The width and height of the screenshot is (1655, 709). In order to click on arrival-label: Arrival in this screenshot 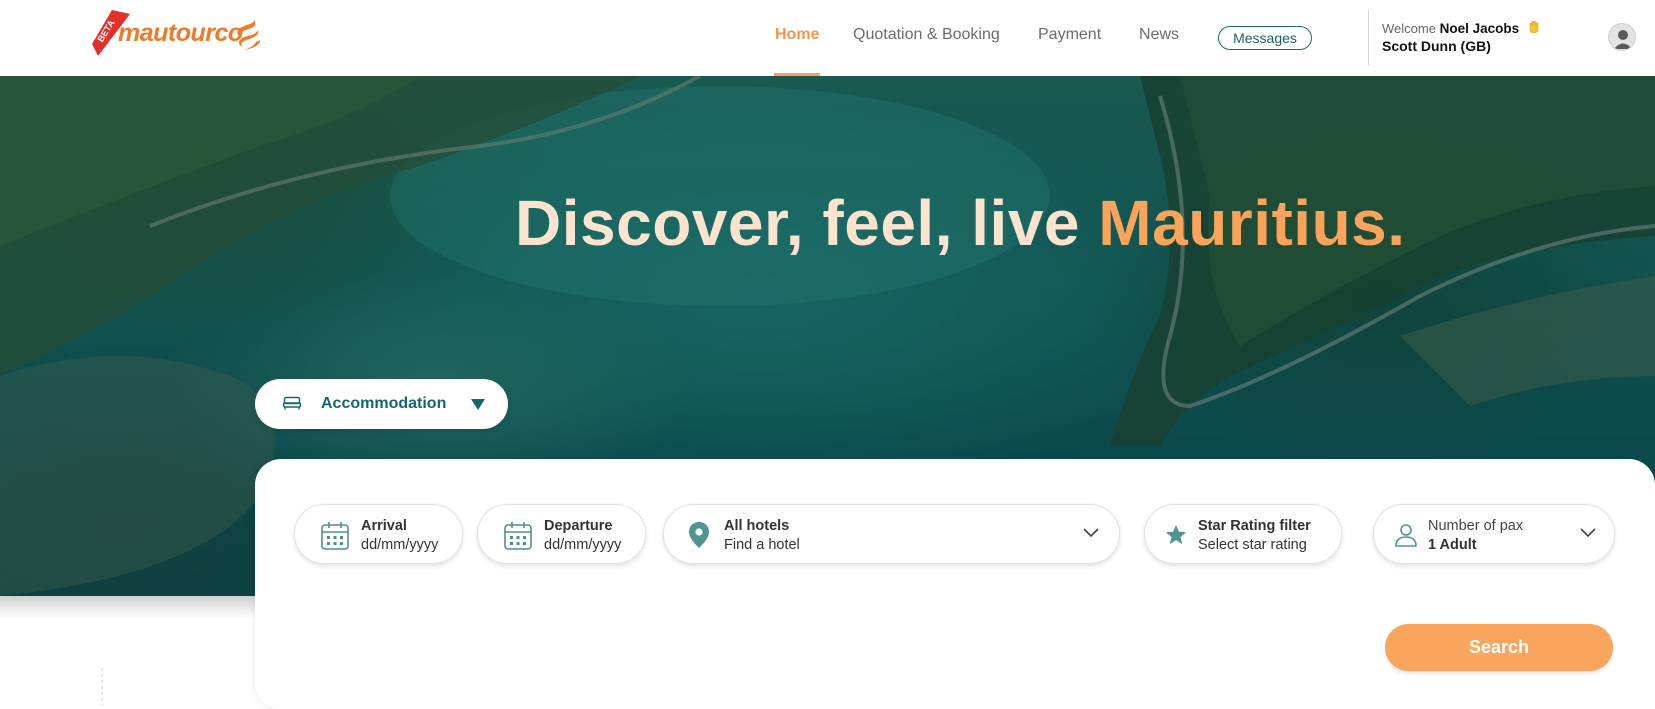, I will do `click(384, 526)`.